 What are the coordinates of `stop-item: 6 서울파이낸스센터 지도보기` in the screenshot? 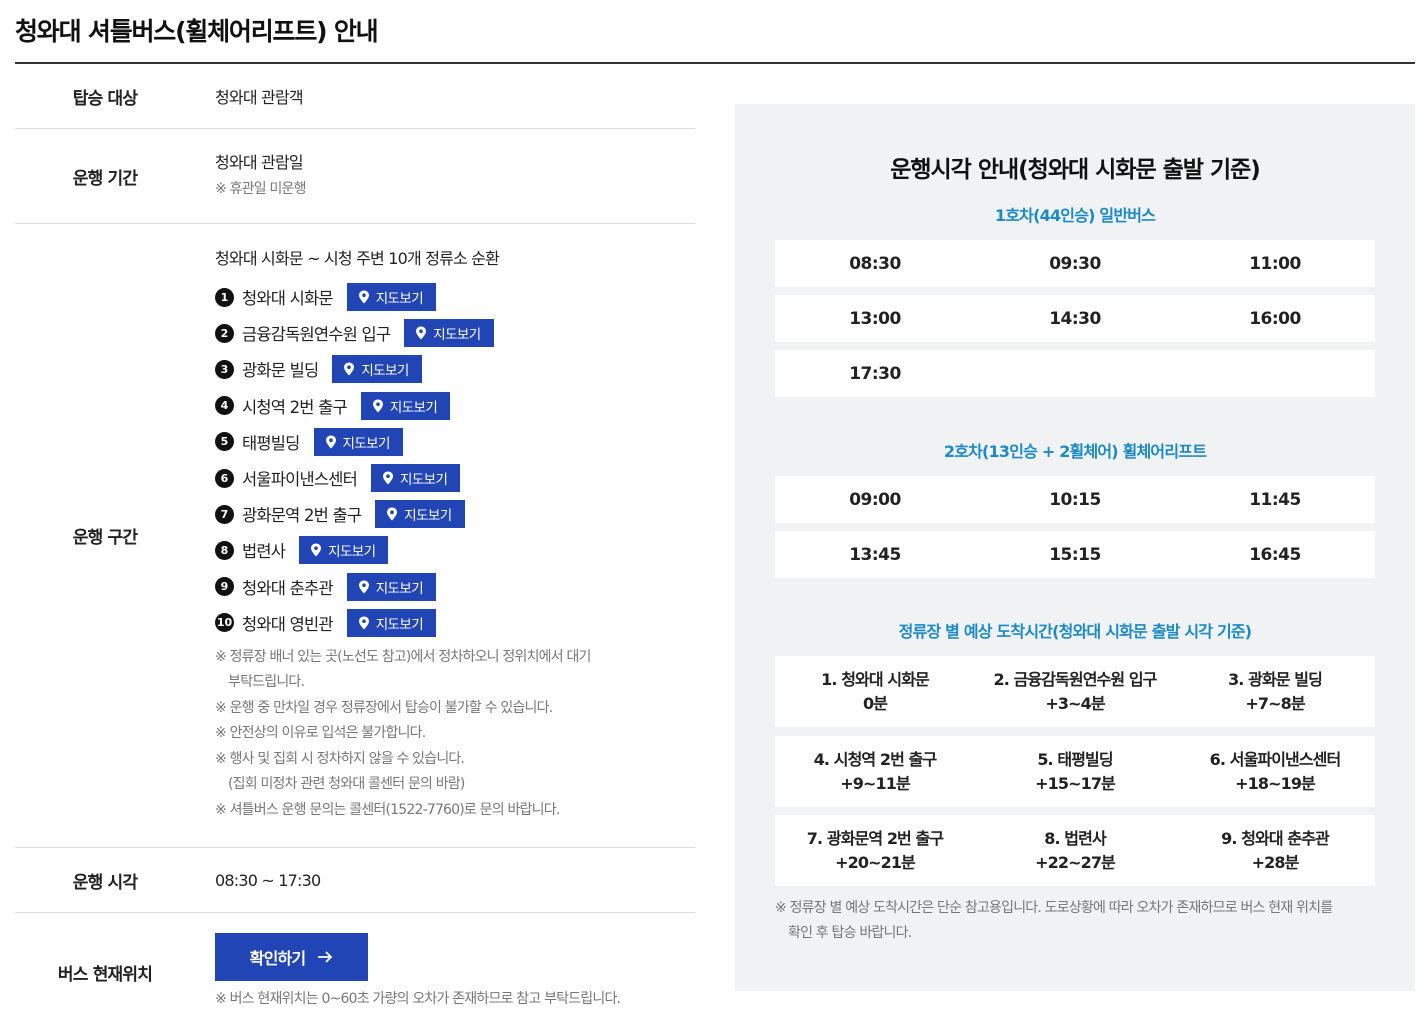 It's located at (455, 478).